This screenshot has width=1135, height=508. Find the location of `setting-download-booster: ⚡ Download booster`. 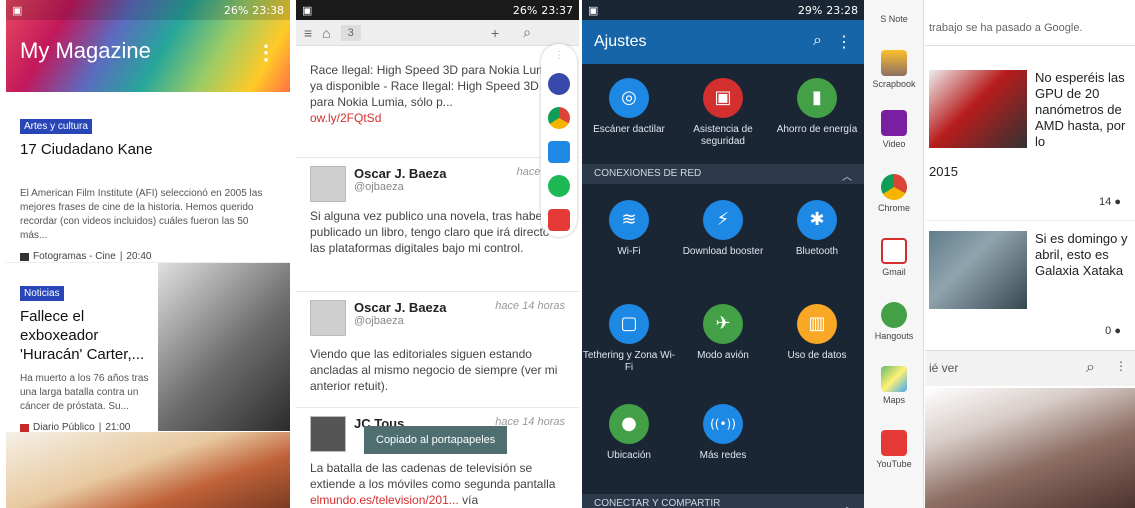

setting-download-booster: ⚡ Download booster is located at coordinates (723, 229).